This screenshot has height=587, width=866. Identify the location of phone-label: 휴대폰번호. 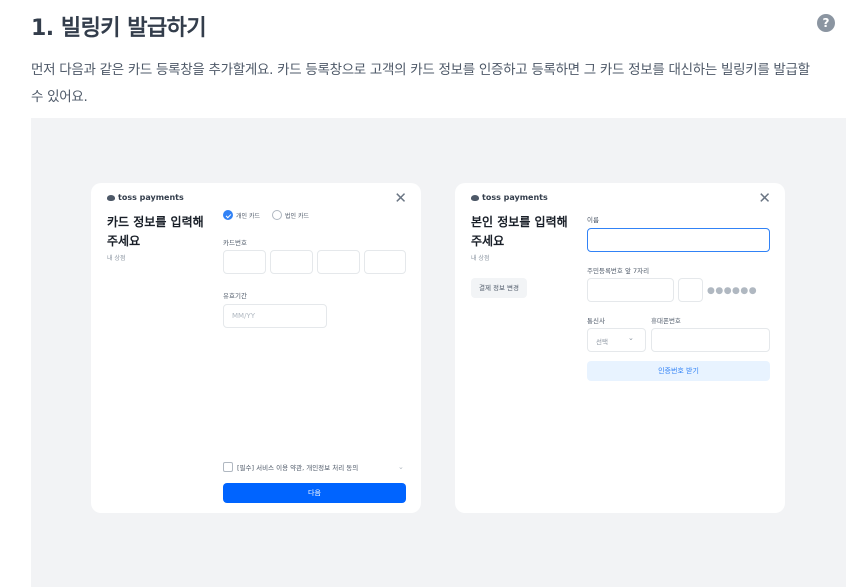
(666, 321).